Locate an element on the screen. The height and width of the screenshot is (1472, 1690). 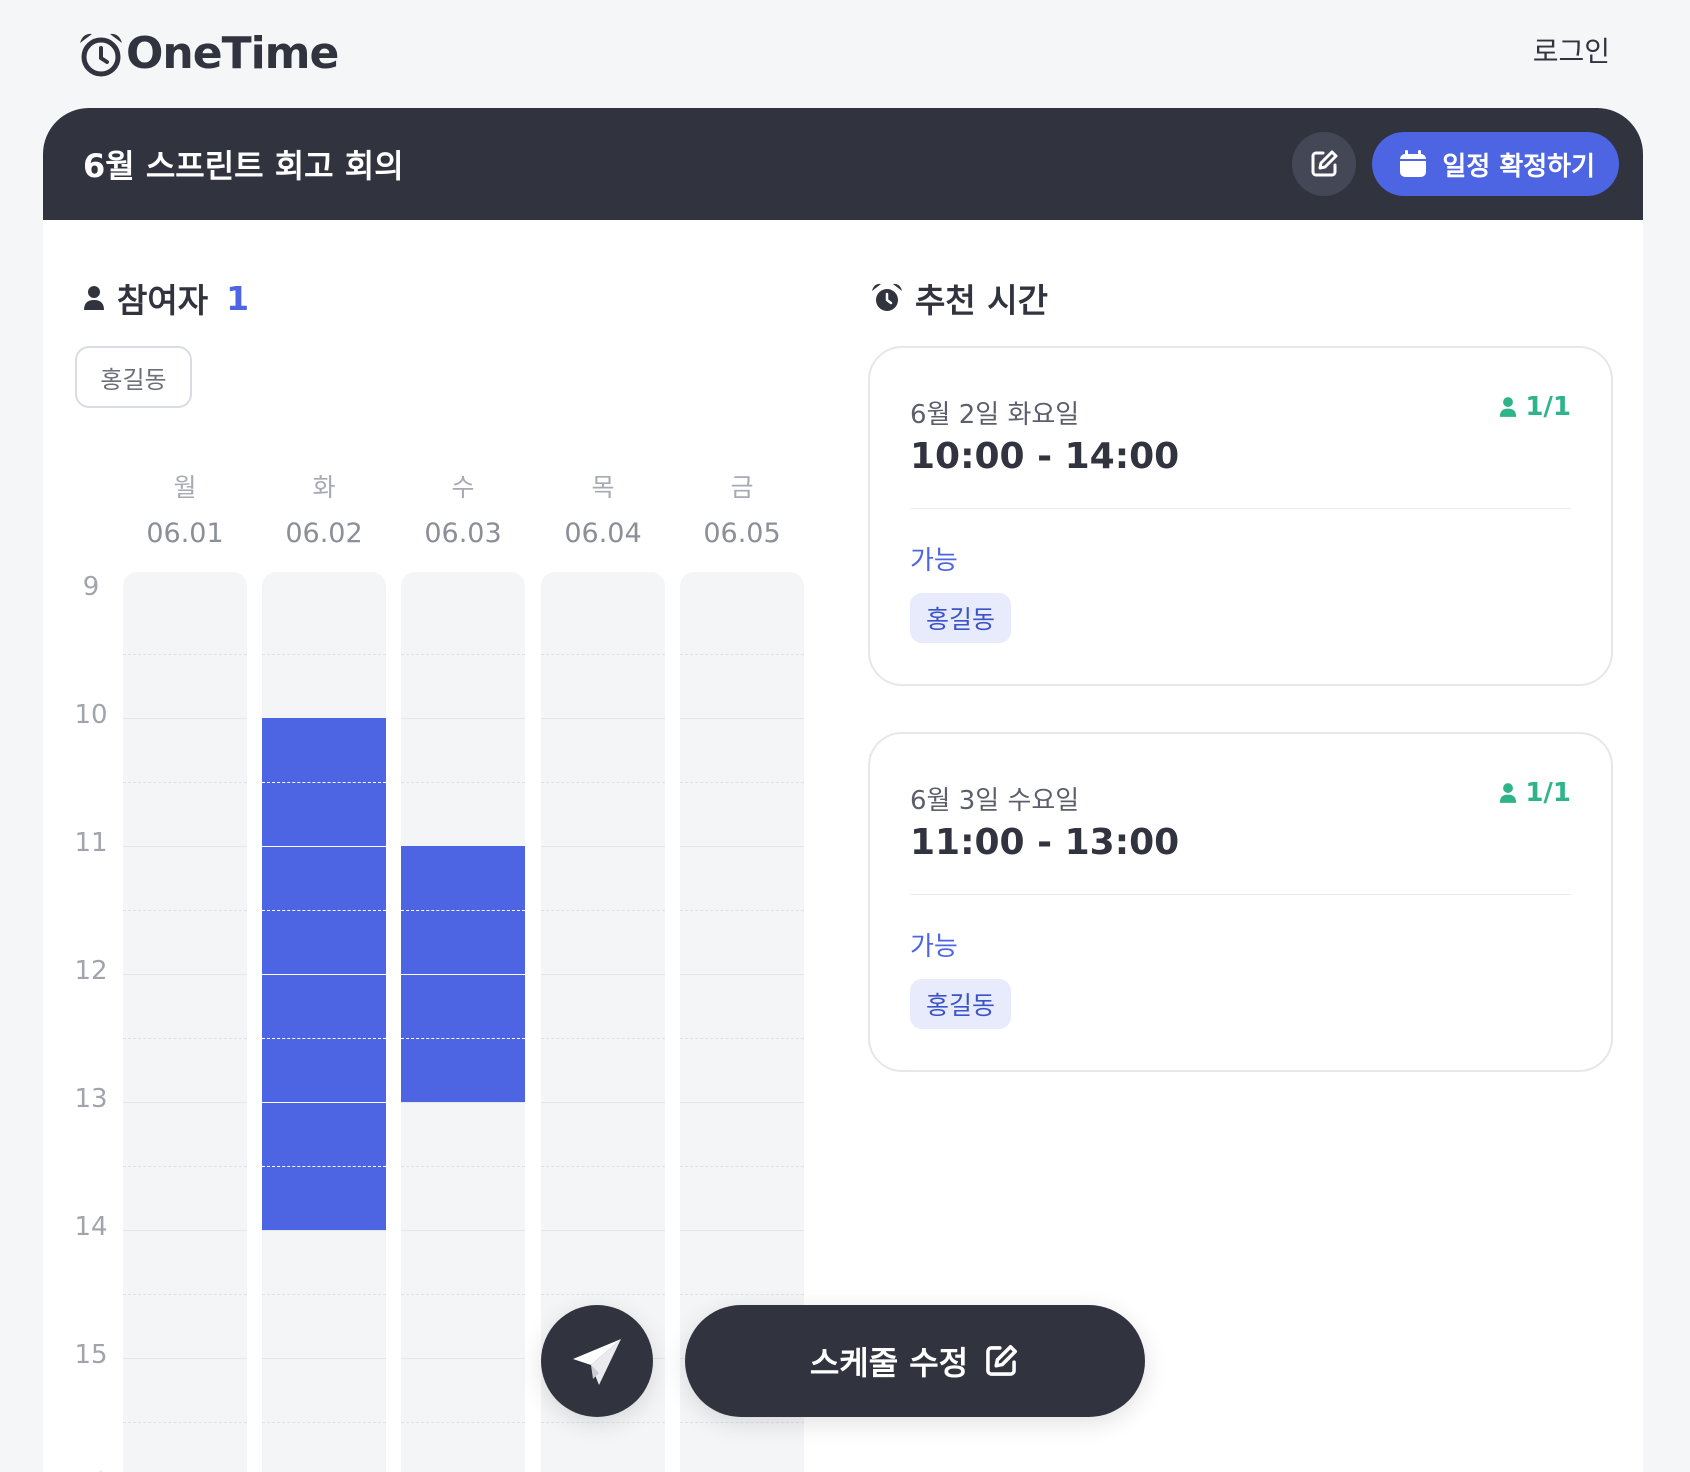
header-actions: 일정 확정하기 is located at coordinates (1455, 164).